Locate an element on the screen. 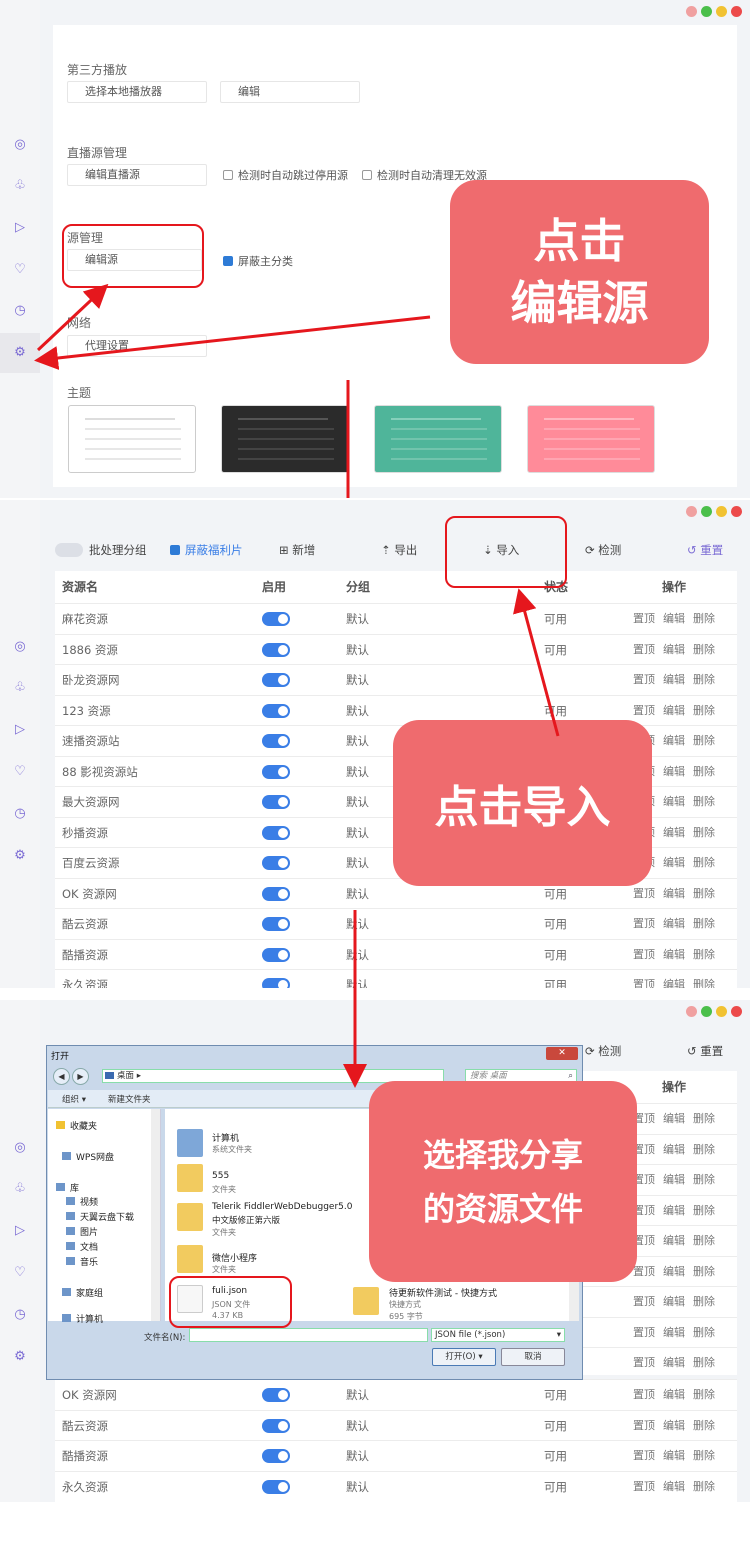  arrow-step3 is located at coordinates (355, 1038).